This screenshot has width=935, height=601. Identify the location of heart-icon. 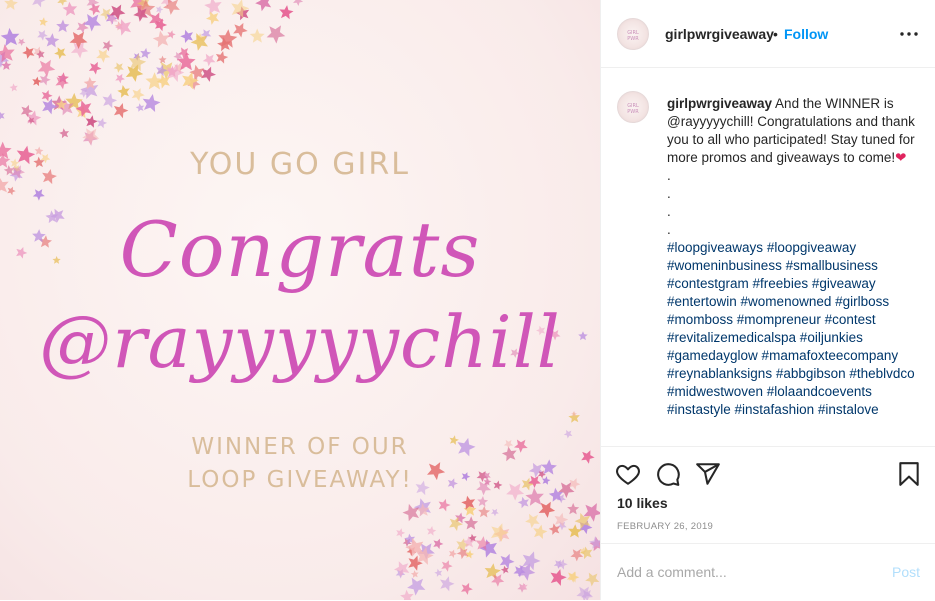
(628, 474).